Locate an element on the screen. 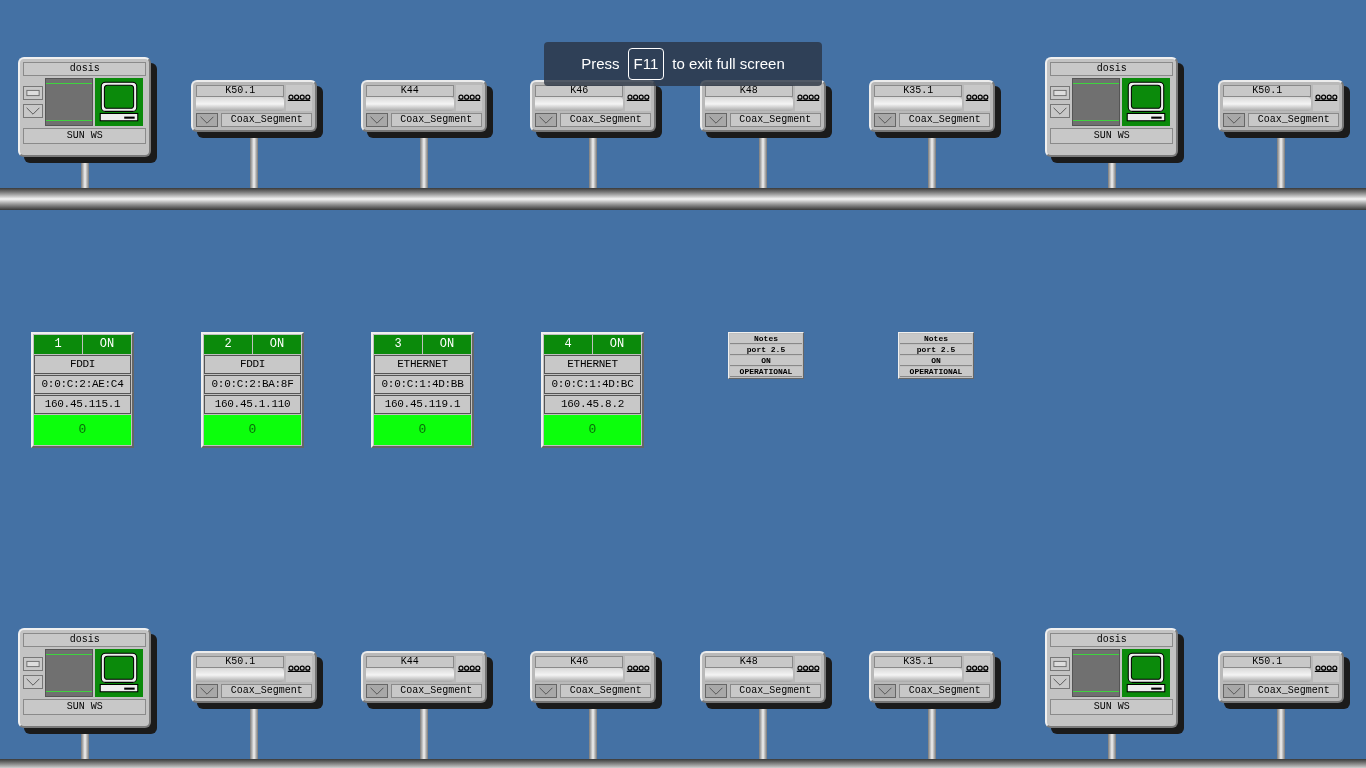 Image resolution: width=1366 pixels, height=768 pixels. ip-address: 160.45.115.1 is located at coordinates (82, 404).